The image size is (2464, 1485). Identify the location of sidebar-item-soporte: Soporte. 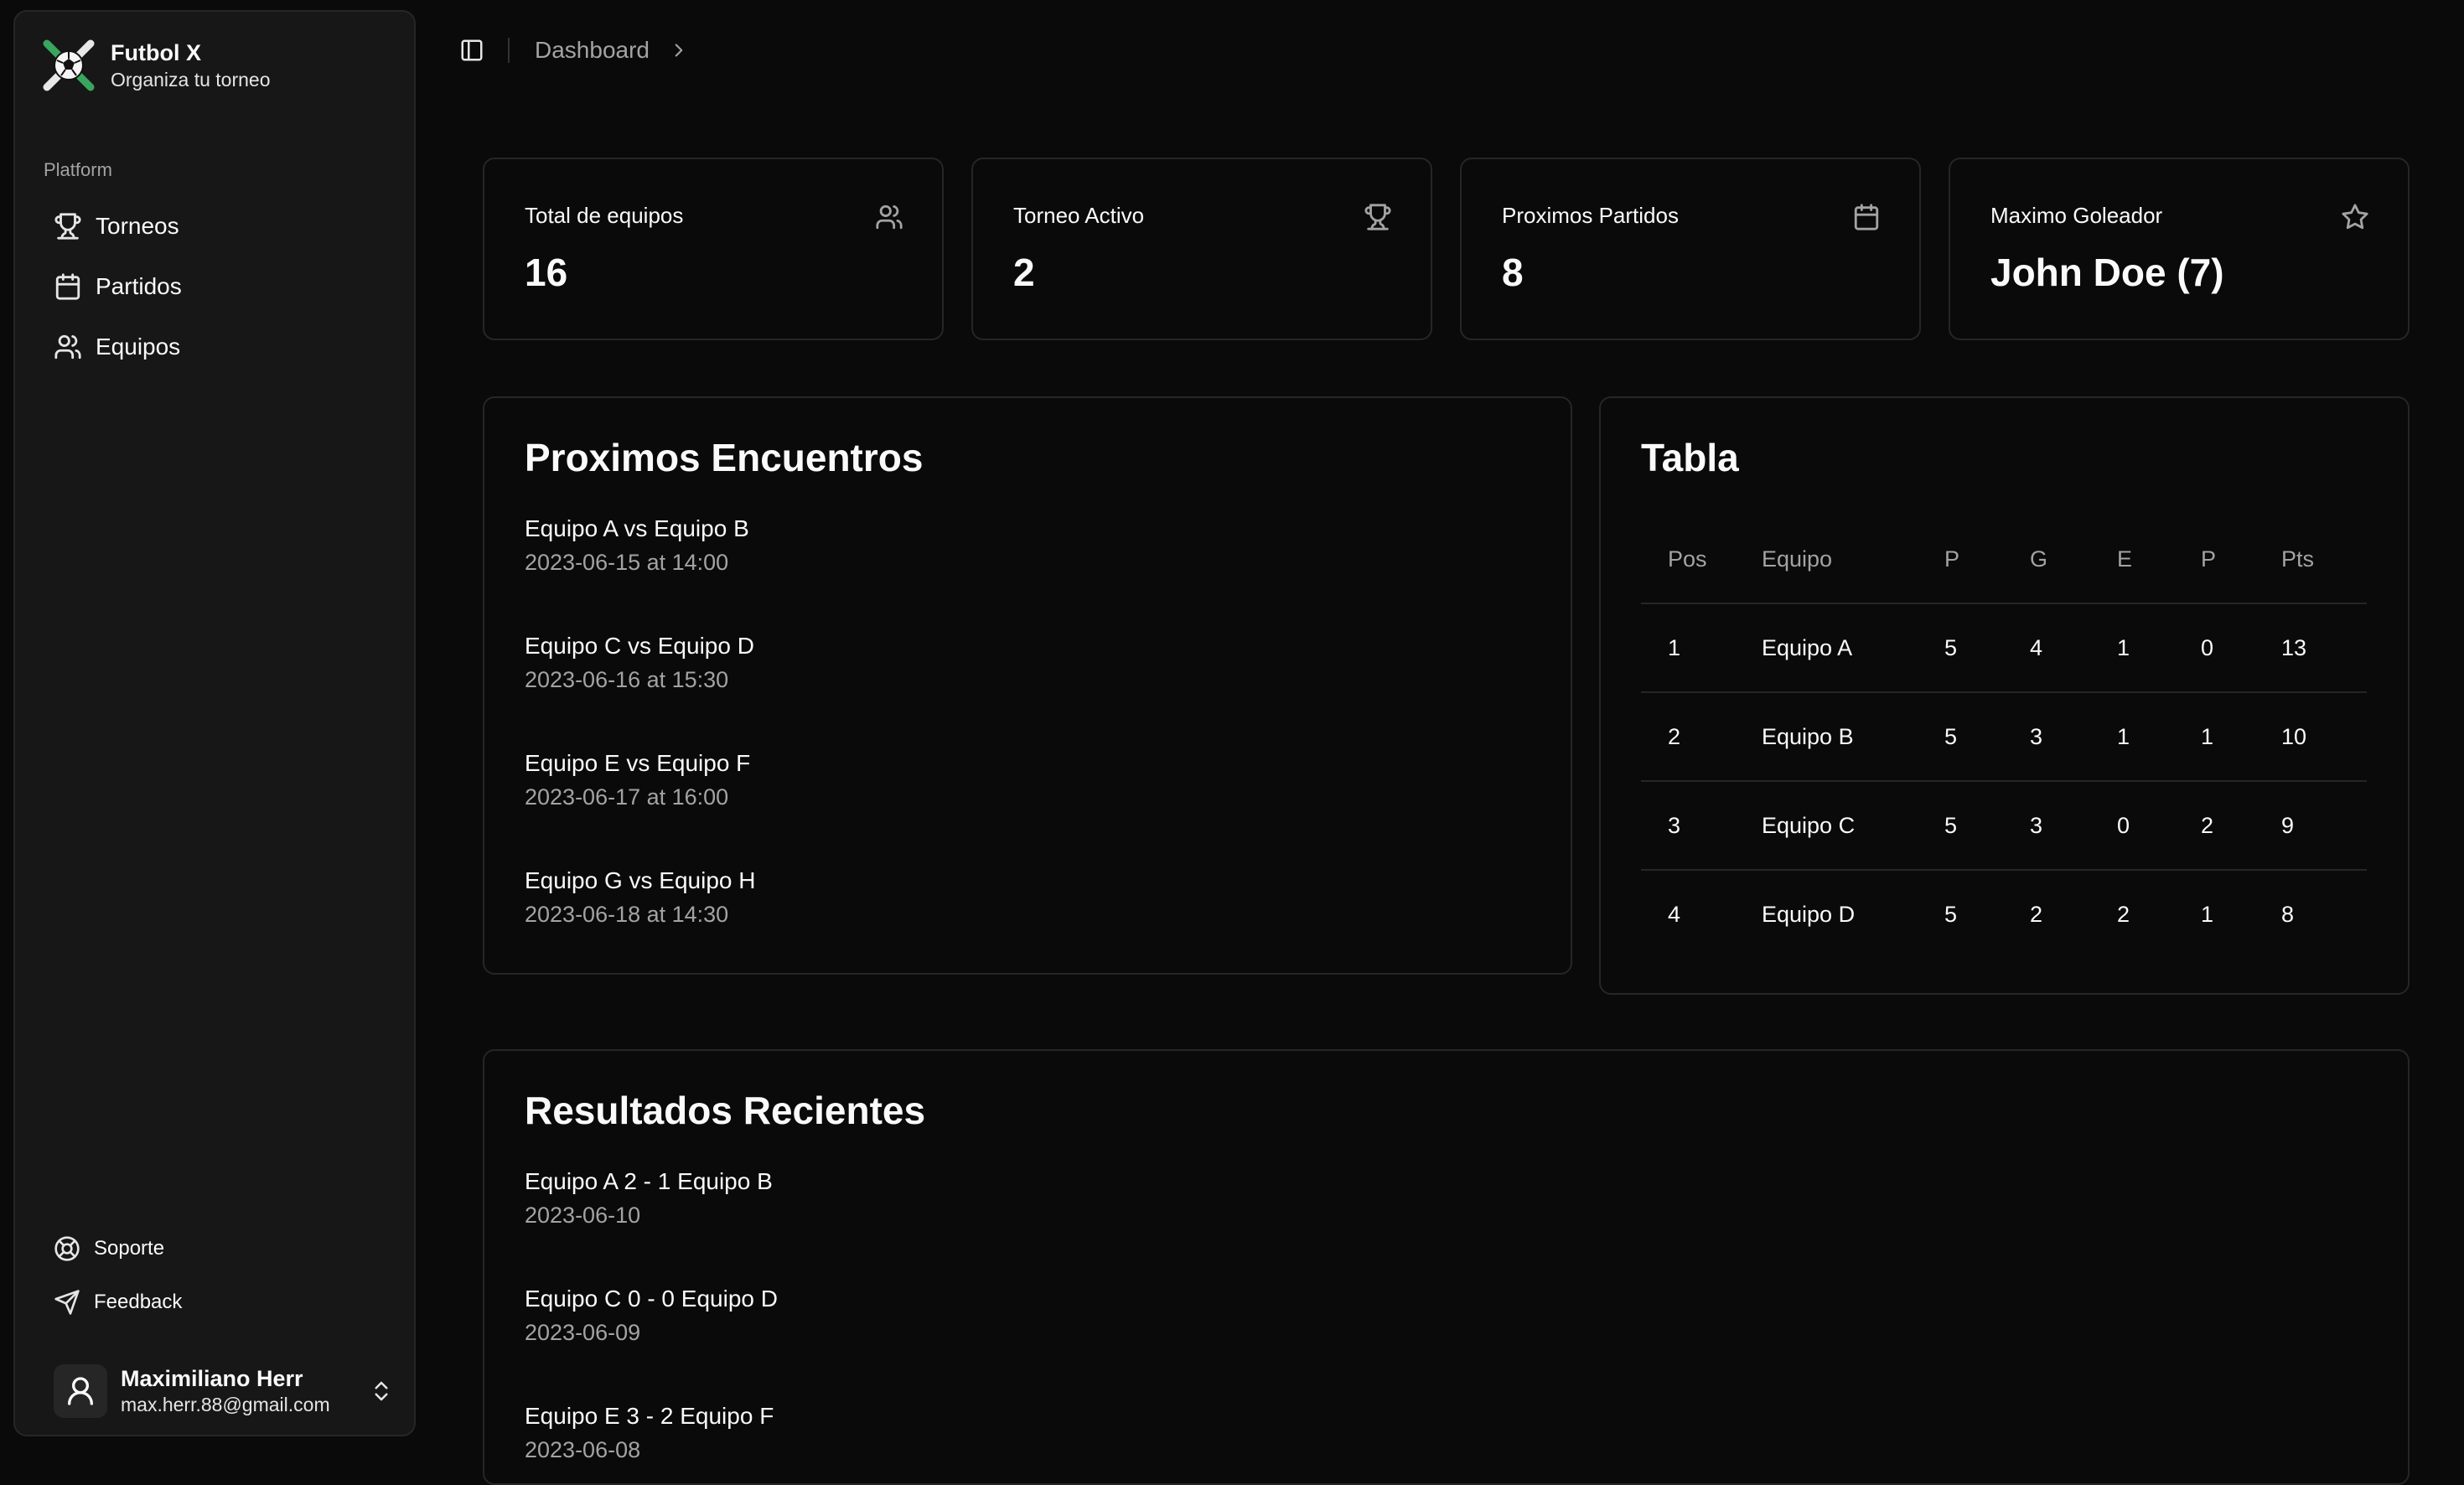
(218, 1248).